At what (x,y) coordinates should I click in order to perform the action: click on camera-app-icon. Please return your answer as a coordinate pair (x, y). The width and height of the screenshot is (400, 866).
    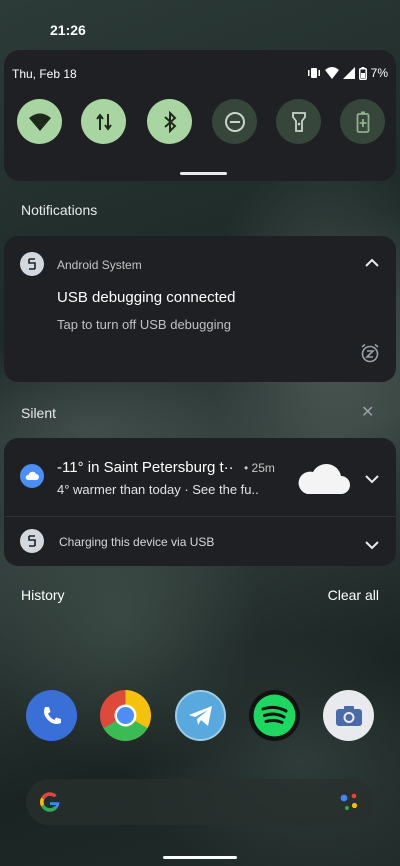
    Looking at the image, I should click on (348, 715).